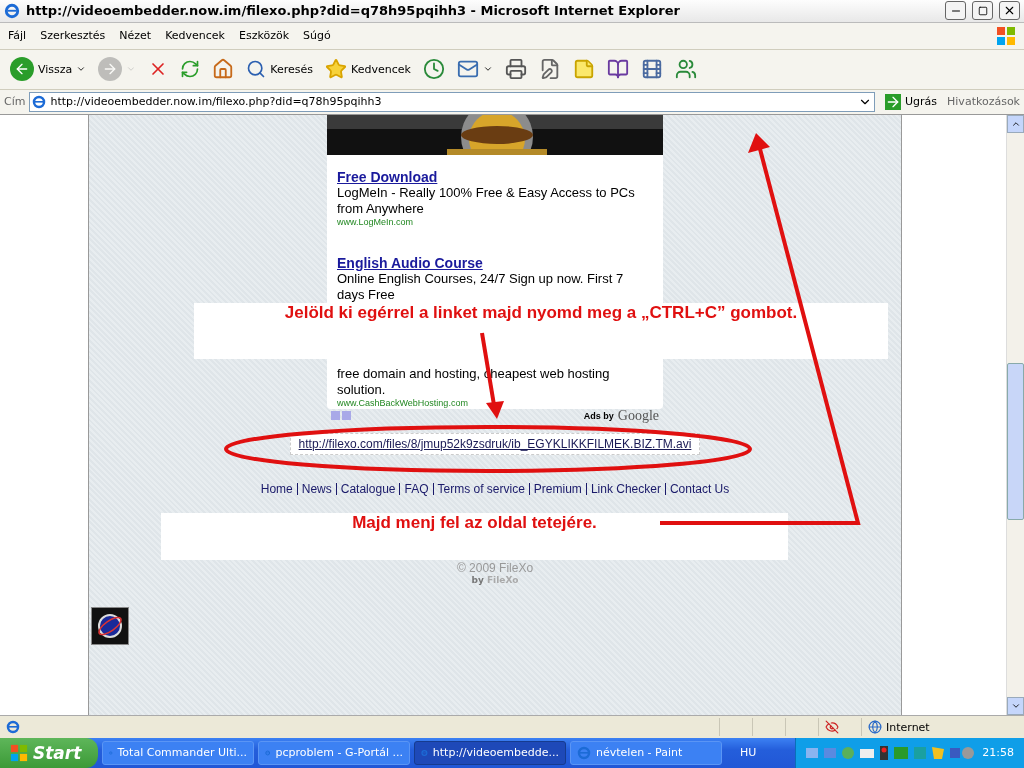 Image resolution: width=1024 pixels, height=768 pixels. Describe the element at coordinates (557, 488) in the screenshot. I see `footer-link: Premium` at that location.